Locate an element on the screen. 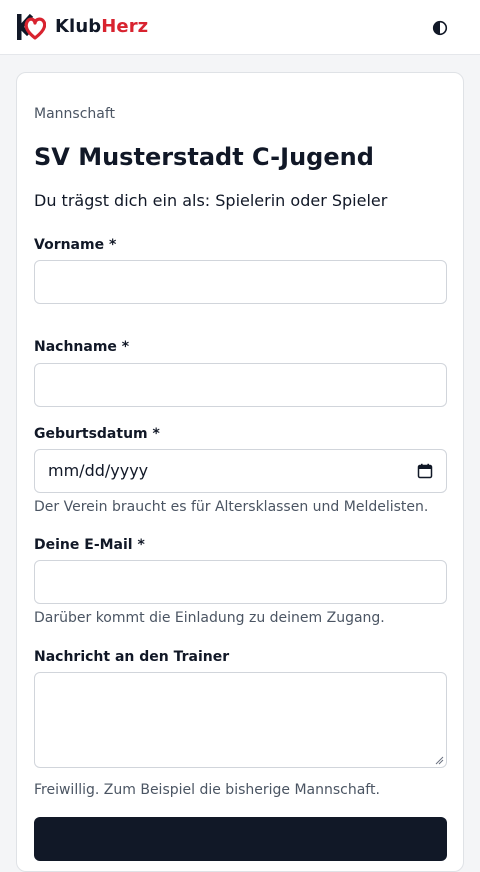 Image resolution: width=480 pixels, height=872 pixels. half-circle-contrast-icon is located at coordinates (440, 28).